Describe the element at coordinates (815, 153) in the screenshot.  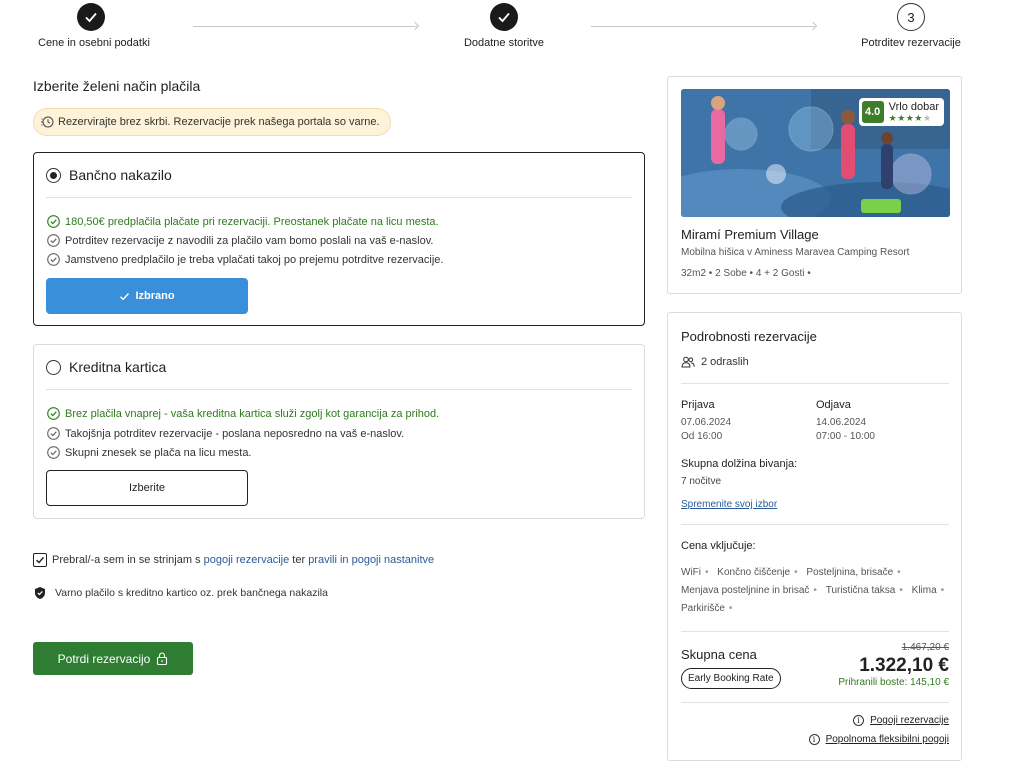
I see `property-photo: 4.0 Vrlo dobar ★★★★★` at that location.